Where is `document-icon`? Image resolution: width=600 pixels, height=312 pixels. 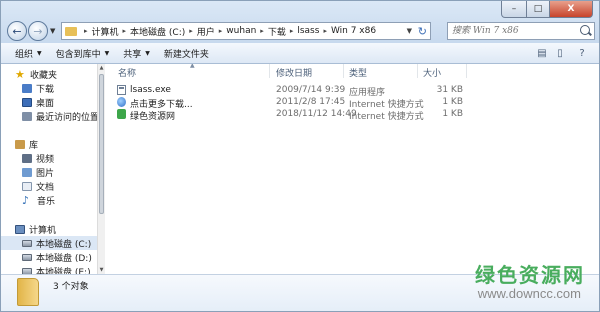 document-icon is located at coordinates (27, 186).